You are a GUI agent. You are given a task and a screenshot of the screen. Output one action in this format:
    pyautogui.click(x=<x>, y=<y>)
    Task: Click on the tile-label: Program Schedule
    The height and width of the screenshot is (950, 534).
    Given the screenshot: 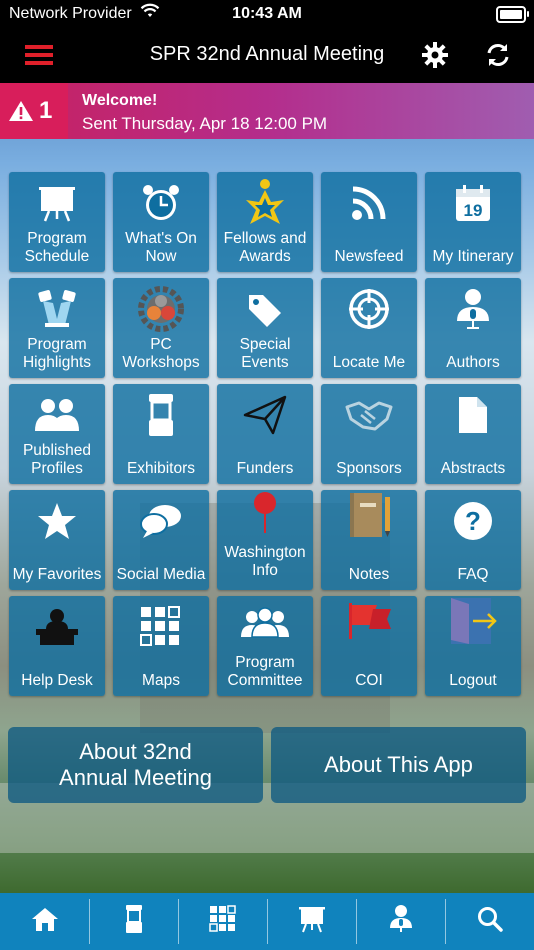 What is the action you would take?
    pyautogui.click(x=57, y=247)
    